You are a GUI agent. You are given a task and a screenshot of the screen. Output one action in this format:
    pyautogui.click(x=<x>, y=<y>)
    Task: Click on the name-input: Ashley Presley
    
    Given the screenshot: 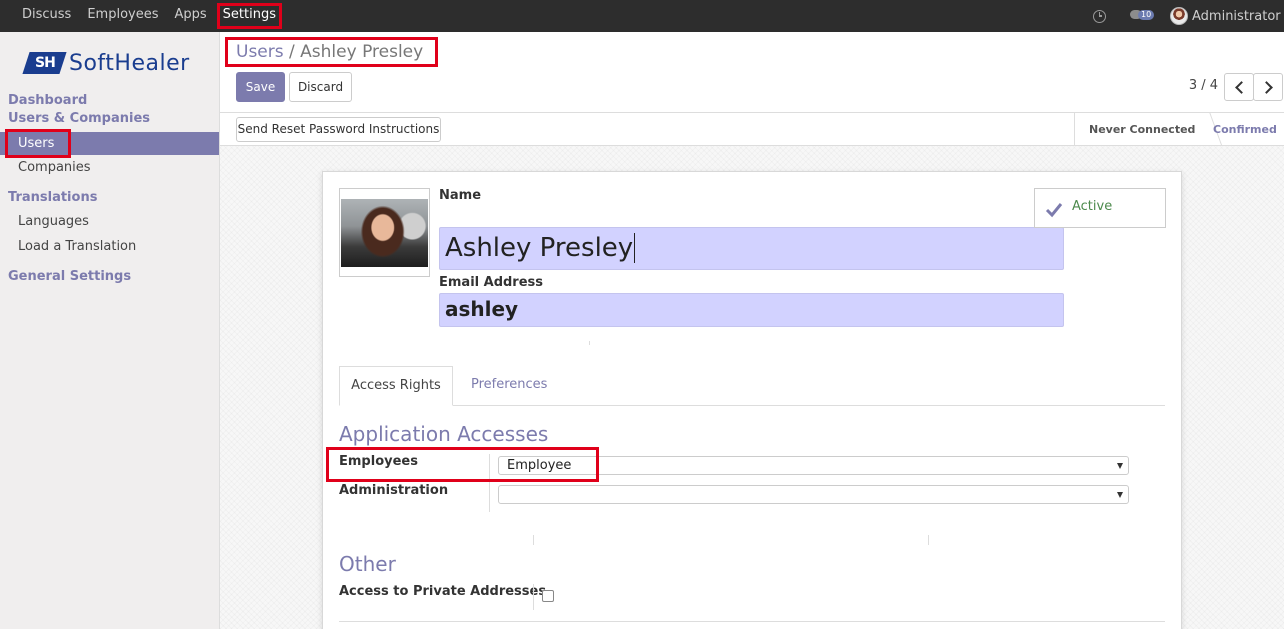 What is the action you would take?
    pyautogui.click(x=751, y=248)
    